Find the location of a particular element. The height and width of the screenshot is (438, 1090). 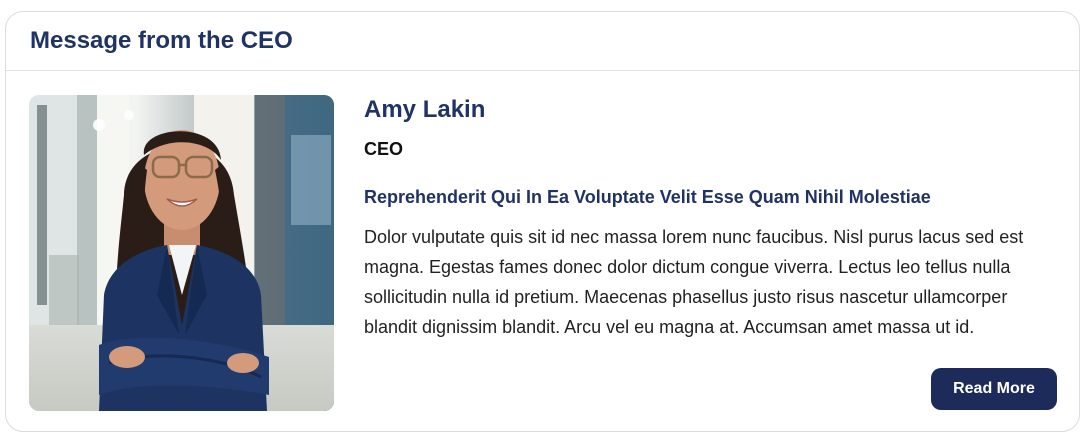

card-title: Message from the CEO is located at coordinates (161, 40).